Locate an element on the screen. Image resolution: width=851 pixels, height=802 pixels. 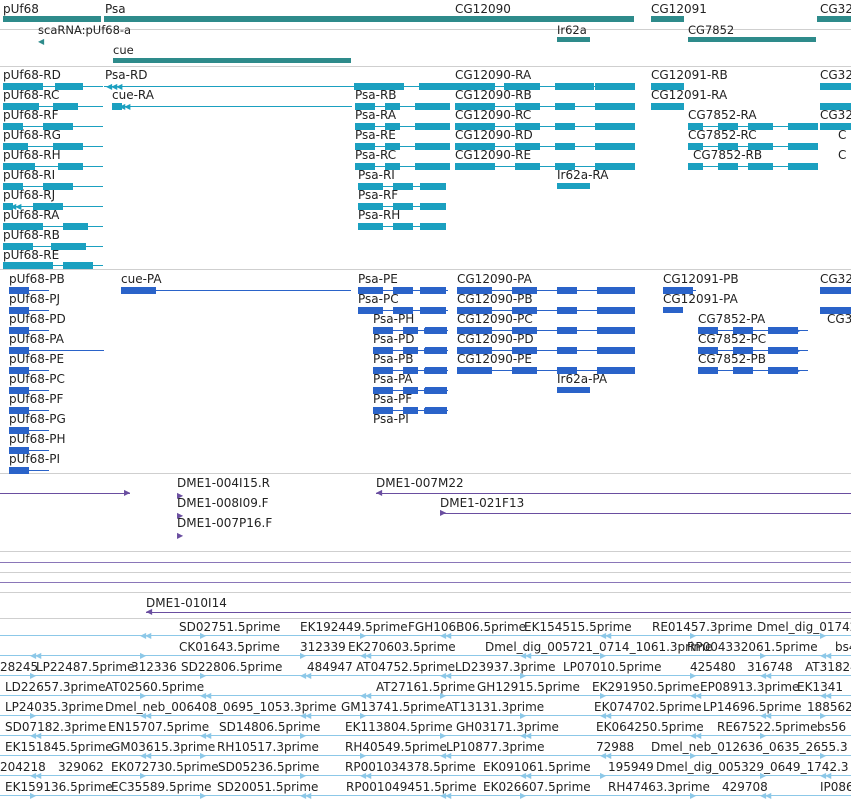
feature-label: CG12090-RA is located at coordinates (493, 75).